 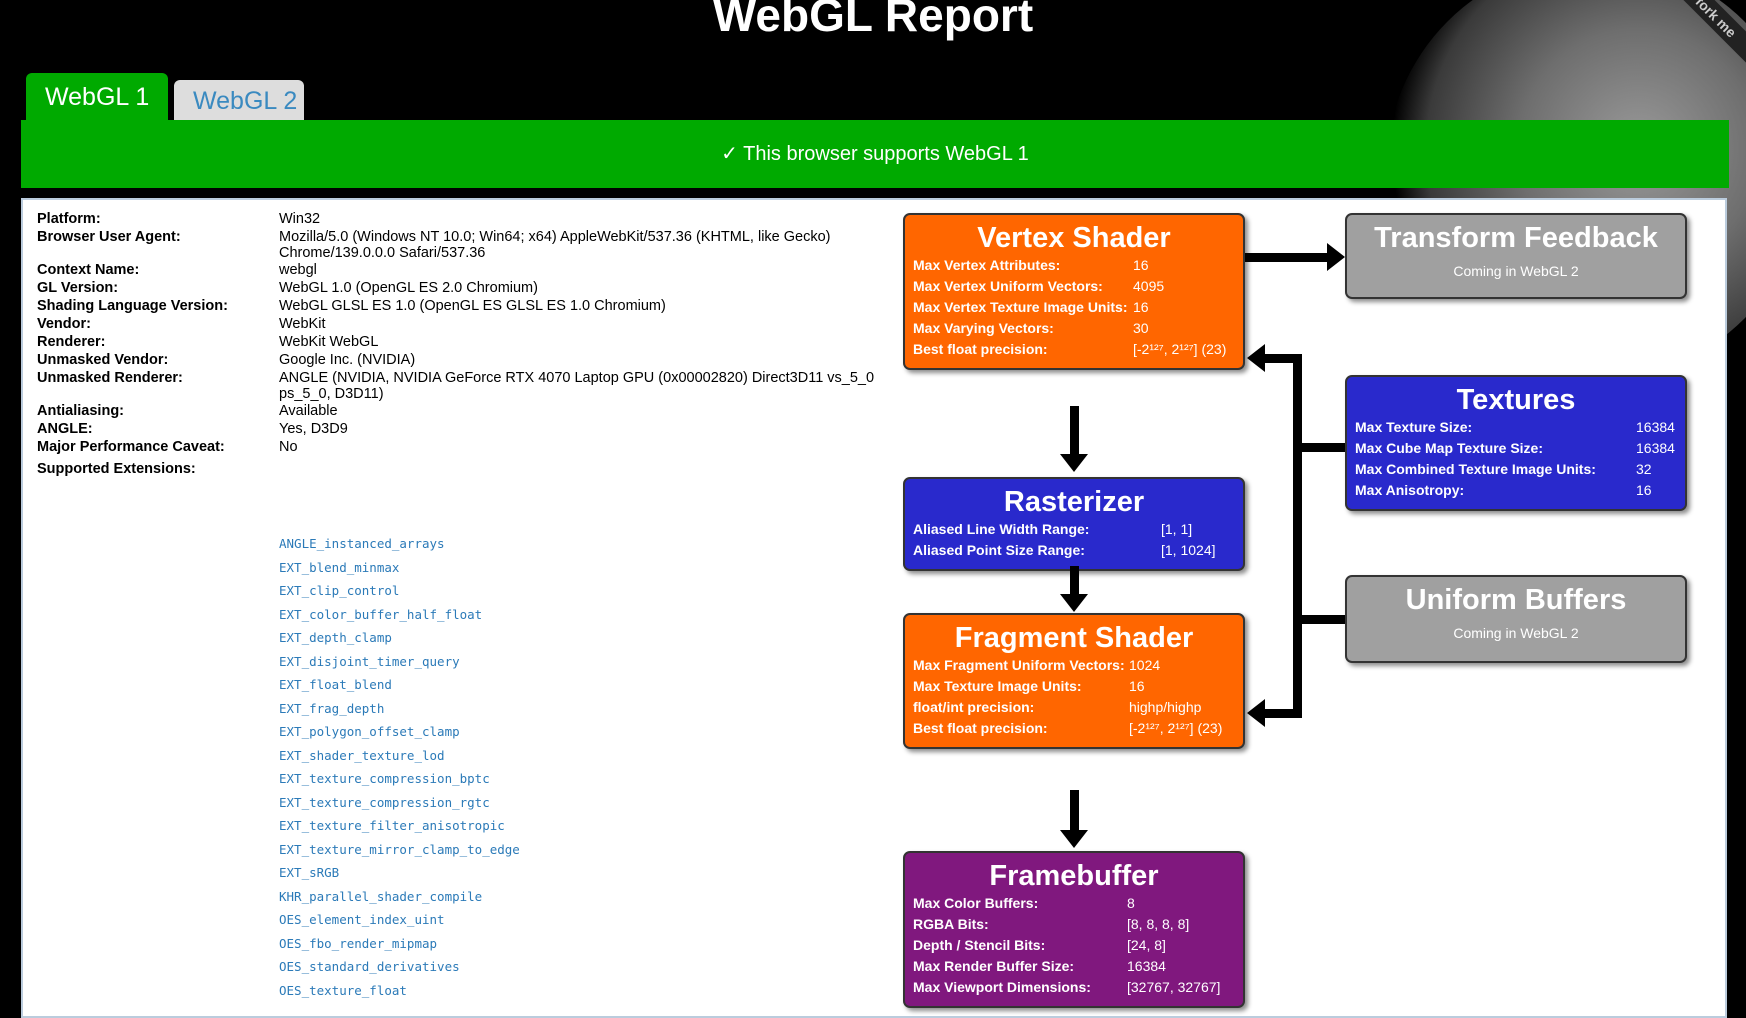 I want to click on vertex-row: Max Vertex Attributes: 16, so click(x=1074, y=265).